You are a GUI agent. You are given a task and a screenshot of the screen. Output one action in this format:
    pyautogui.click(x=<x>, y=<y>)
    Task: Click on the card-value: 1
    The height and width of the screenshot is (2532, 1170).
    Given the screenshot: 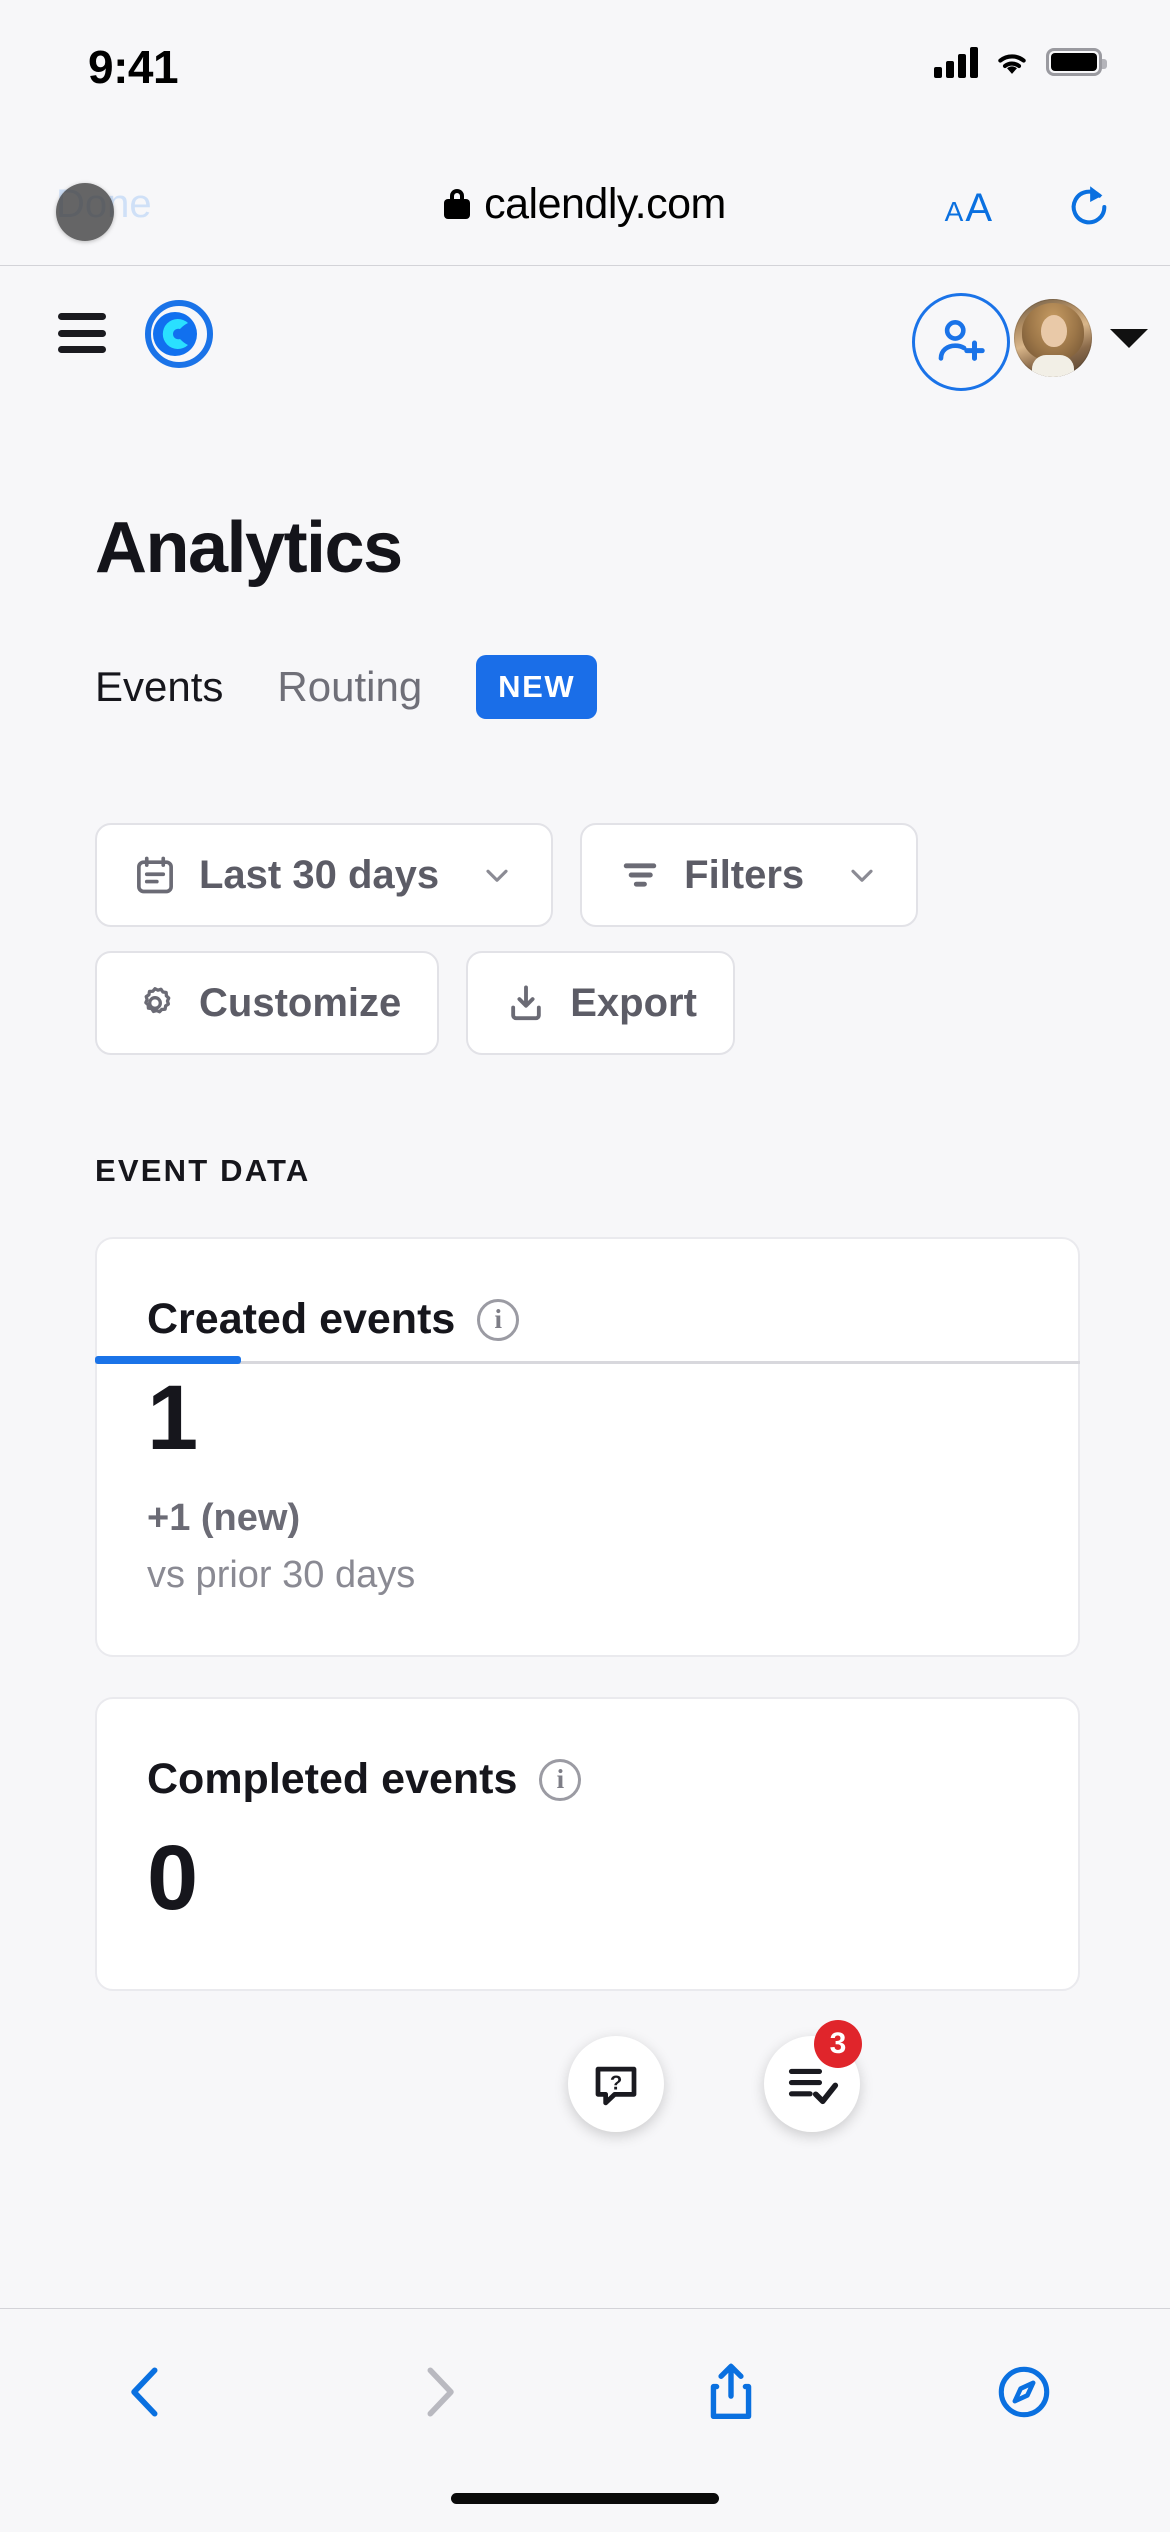 What is the action you would take?
    pyautogui.click(x=172, y=1418)
    